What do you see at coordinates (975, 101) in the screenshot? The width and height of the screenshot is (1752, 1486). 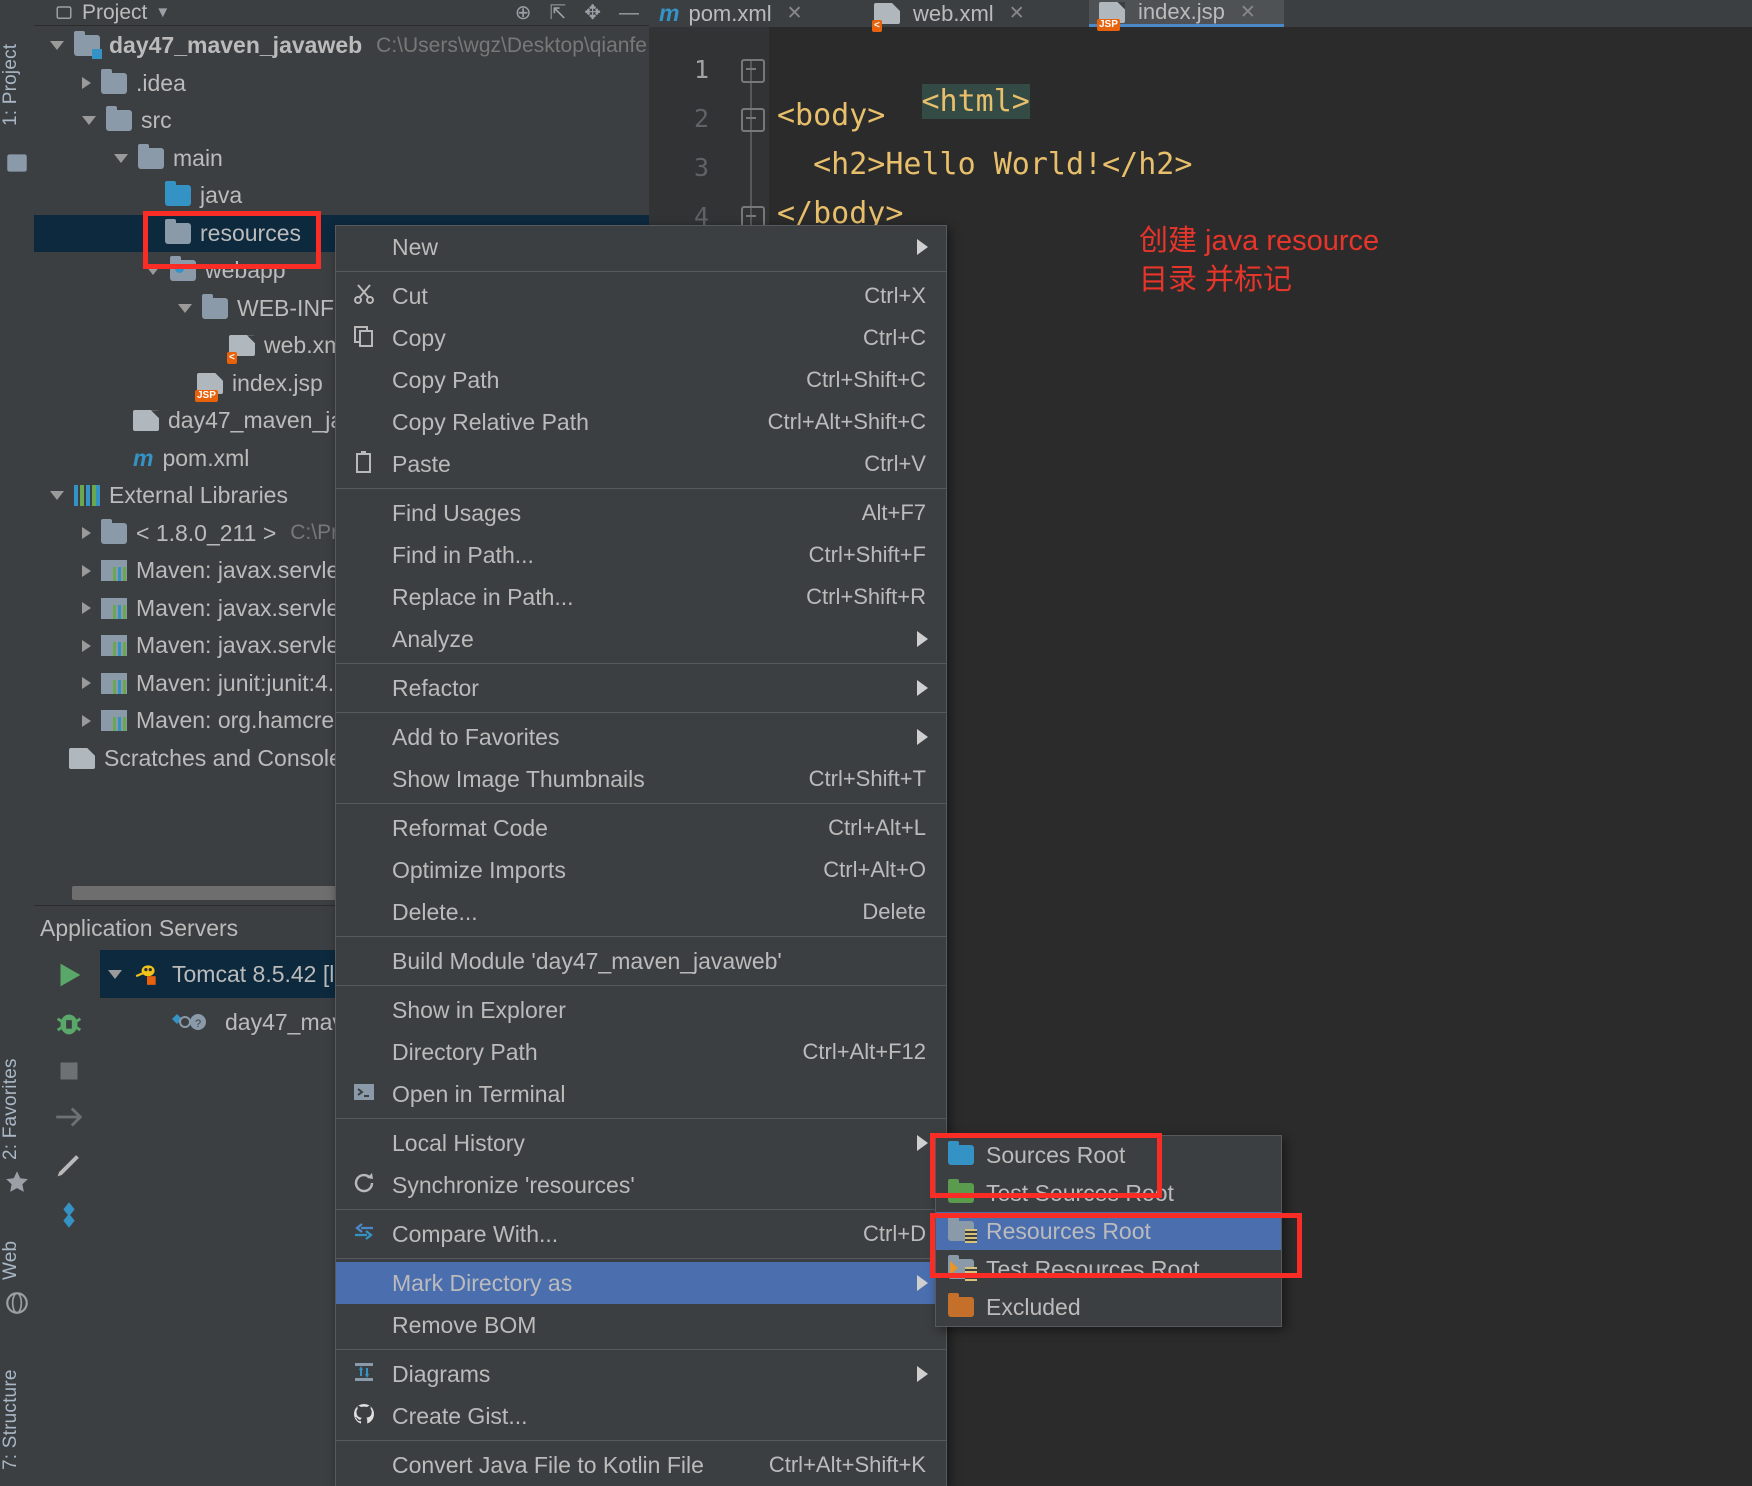 I see `code-line-1: <html>` at bounding box center [975, 101].